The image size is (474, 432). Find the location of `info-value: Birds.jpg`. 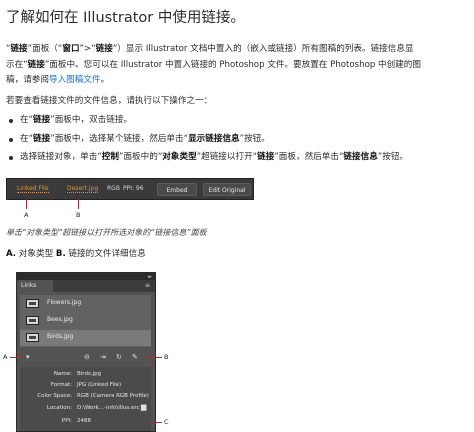

info-value: Birds.jpg is located at coordinates (89, 374).